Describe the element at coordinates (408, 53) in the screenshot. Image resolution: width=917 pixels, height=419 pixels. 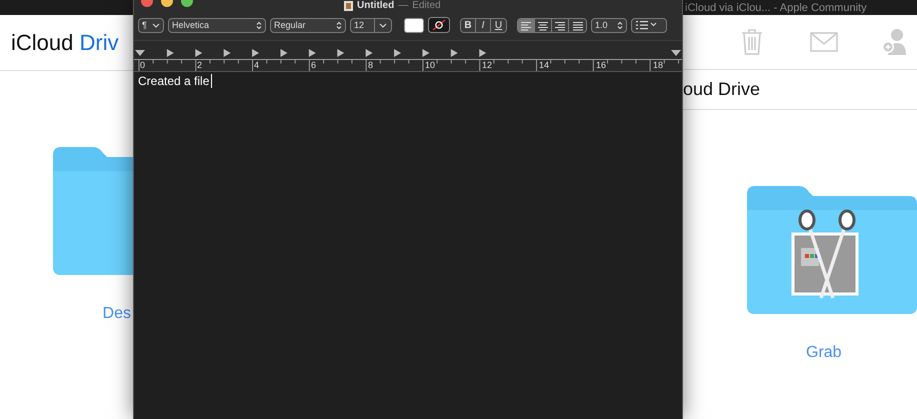
I see `tab-stops-drawing` at that location.